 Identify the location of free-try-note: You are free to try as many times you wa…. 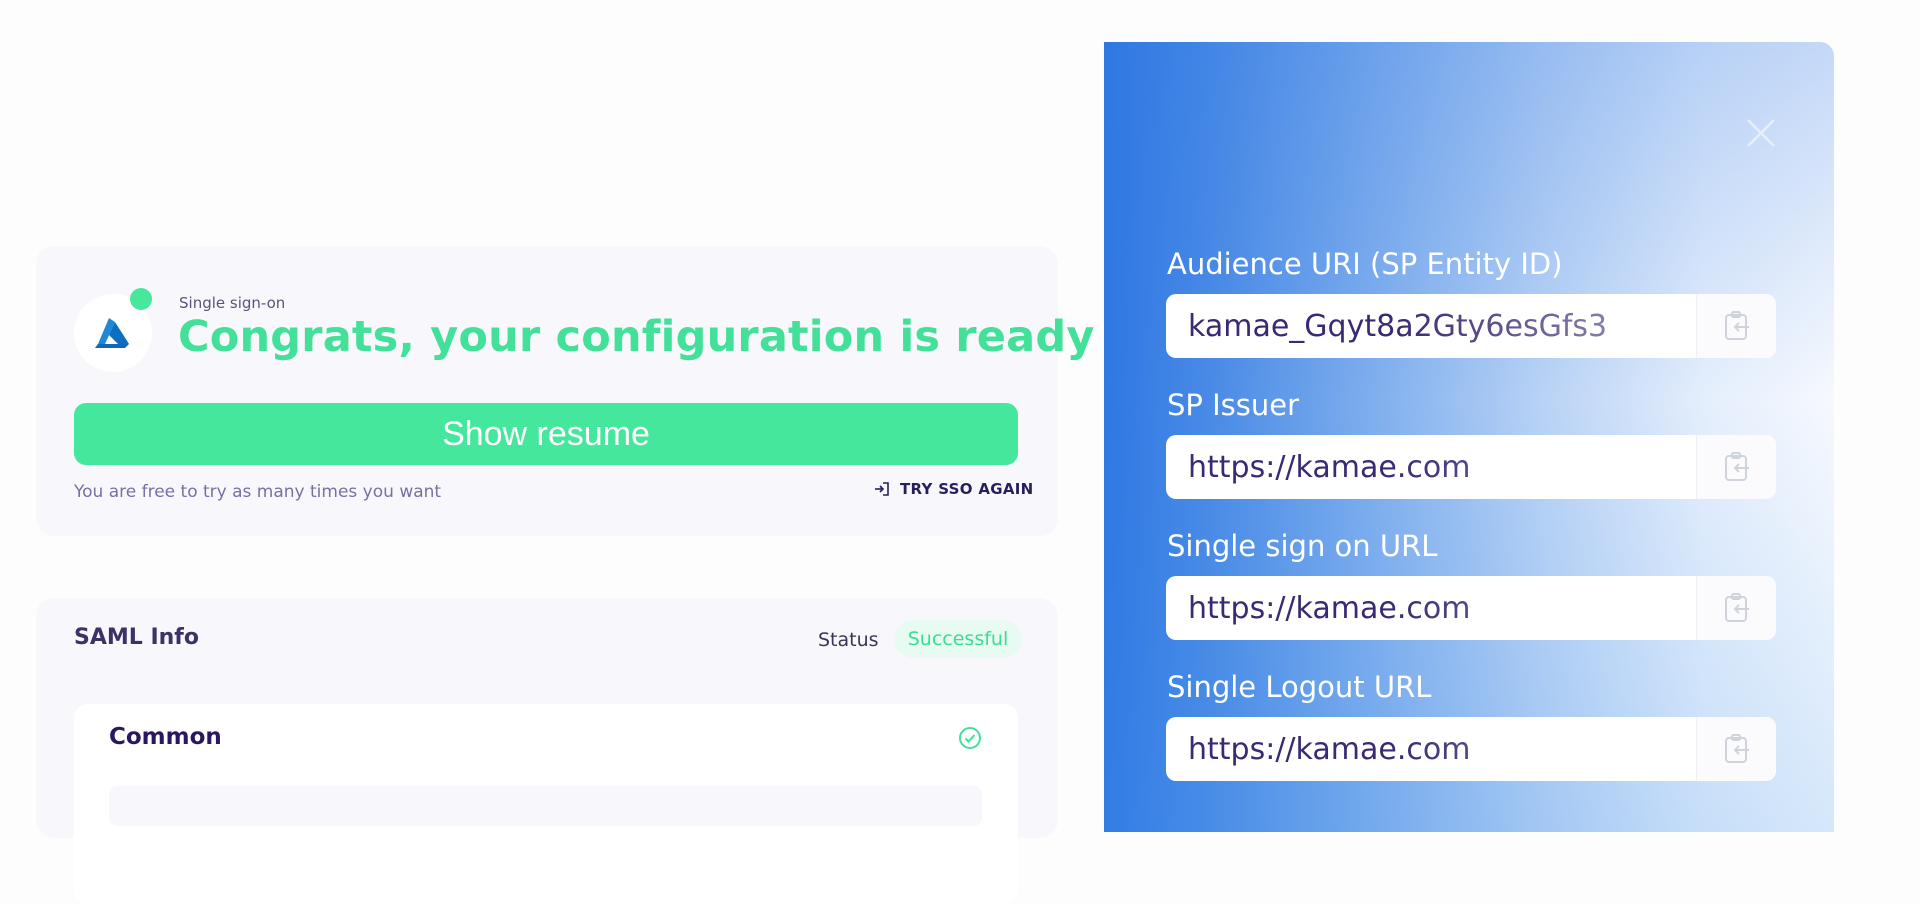
(258, 492).